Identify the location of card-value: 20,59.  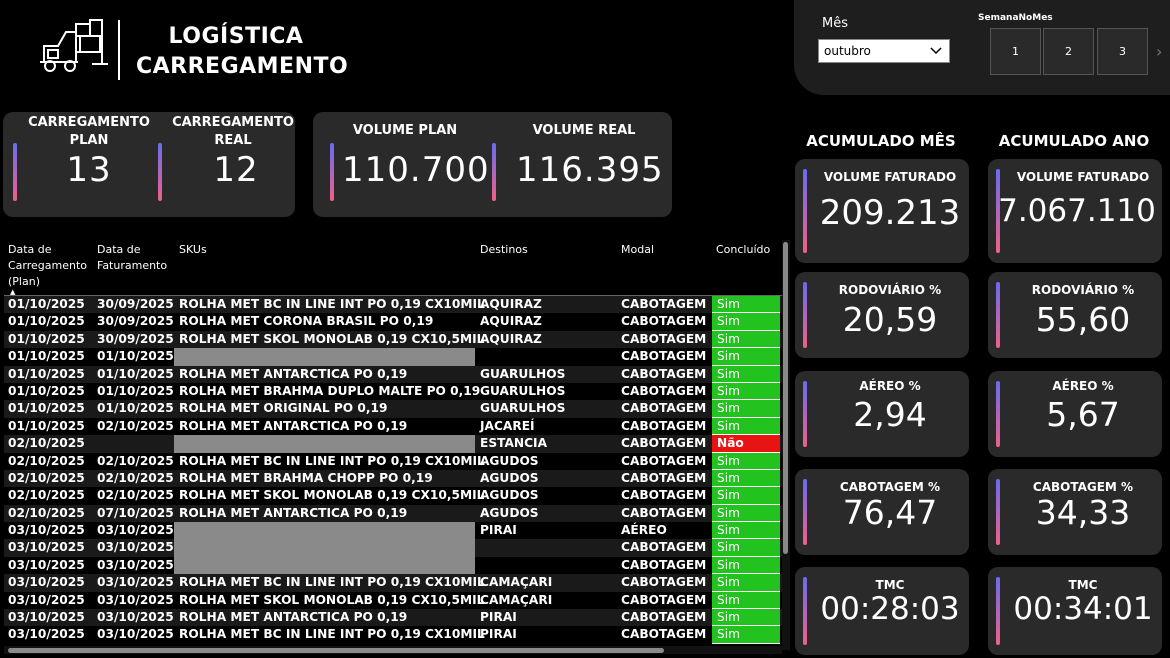
(890, 319).